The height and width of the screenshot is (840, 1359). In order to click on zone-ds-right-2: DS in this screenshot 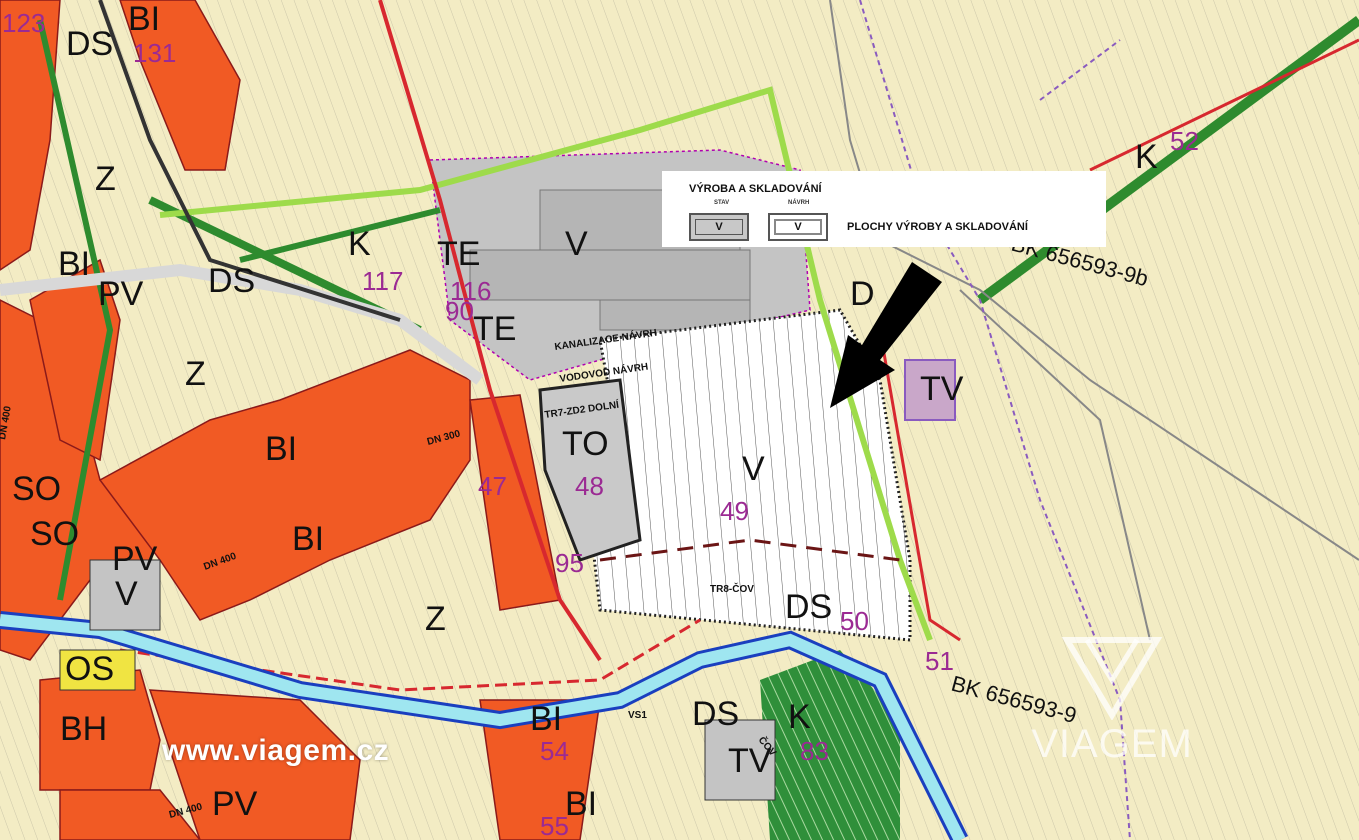, I will do `click(808, 607)`.